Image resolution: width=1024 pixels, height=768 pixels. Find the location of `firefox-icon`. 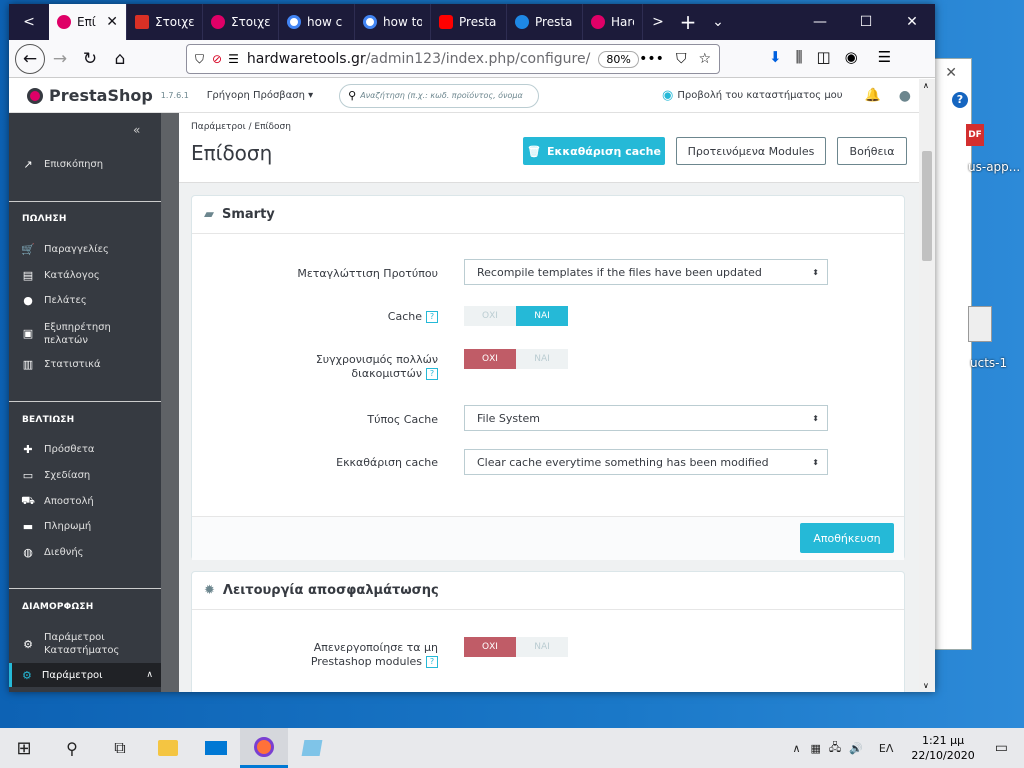

firefox-icon is located at coordinates (264, 748).